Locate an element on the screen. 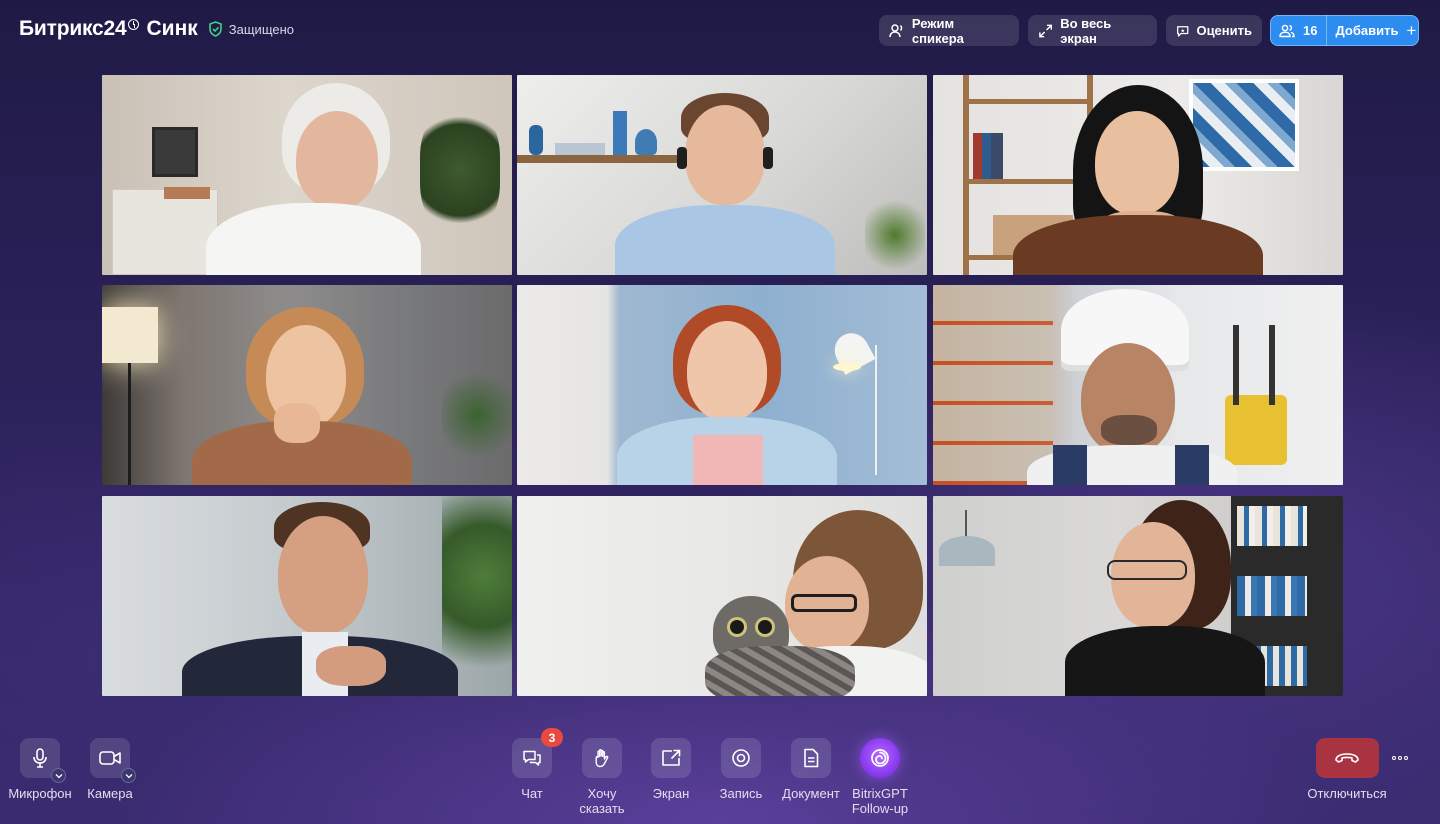 This screenshot has height=824, width=1440. document-icon-wrap is located at coordinates (811, 758).